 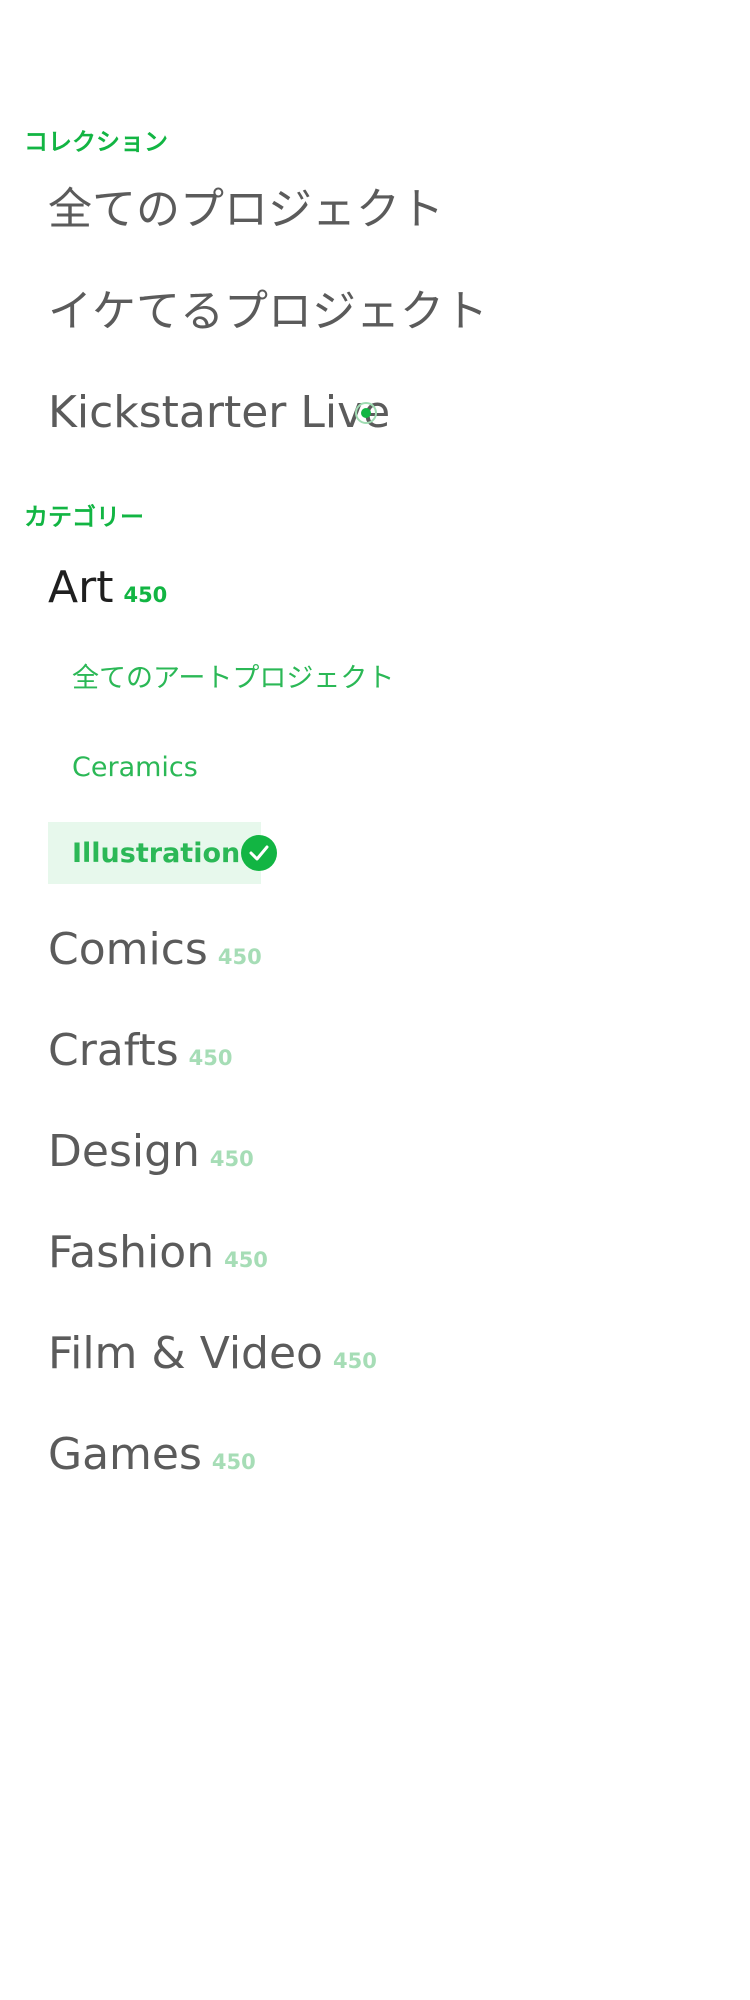 What do you see at coordinates (131, 1252) in the screenshot?
I see `category-label: Fashion` at bounding box center [131, 1252].